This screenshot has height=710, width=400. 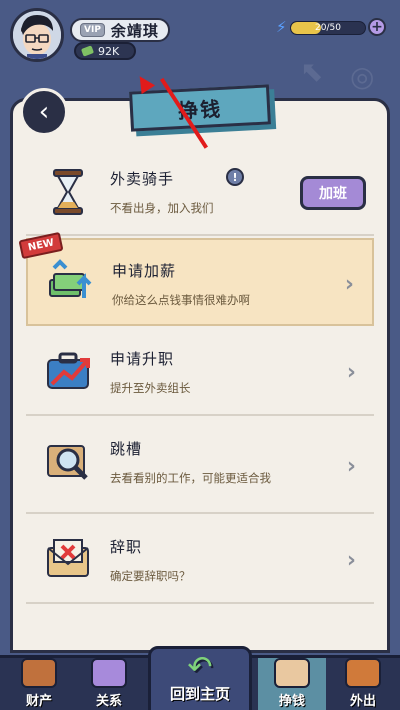 I want to click on door-exit-icon, so click(x=363, y=673).